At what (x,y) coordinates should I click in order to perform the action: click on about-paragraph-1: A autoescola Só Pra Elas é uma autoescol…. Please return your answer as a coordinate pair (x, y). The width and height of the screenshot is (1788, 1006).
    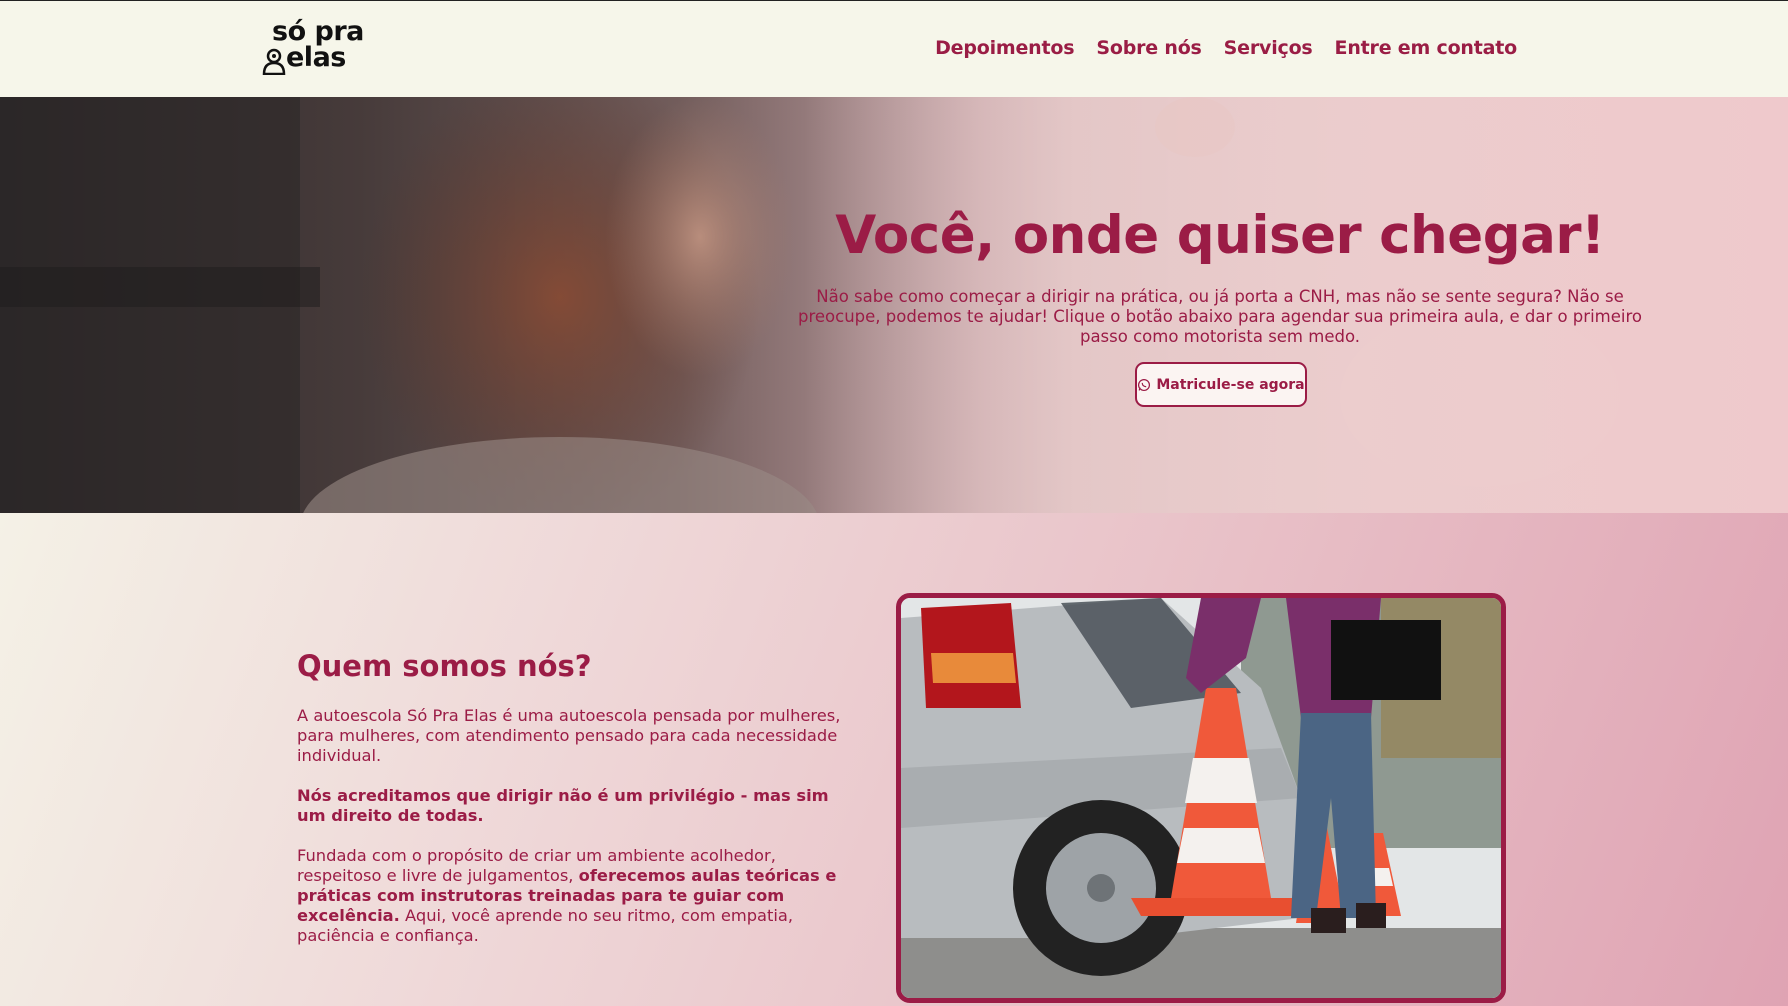
    Looking at the image, I should click on (569, 735).